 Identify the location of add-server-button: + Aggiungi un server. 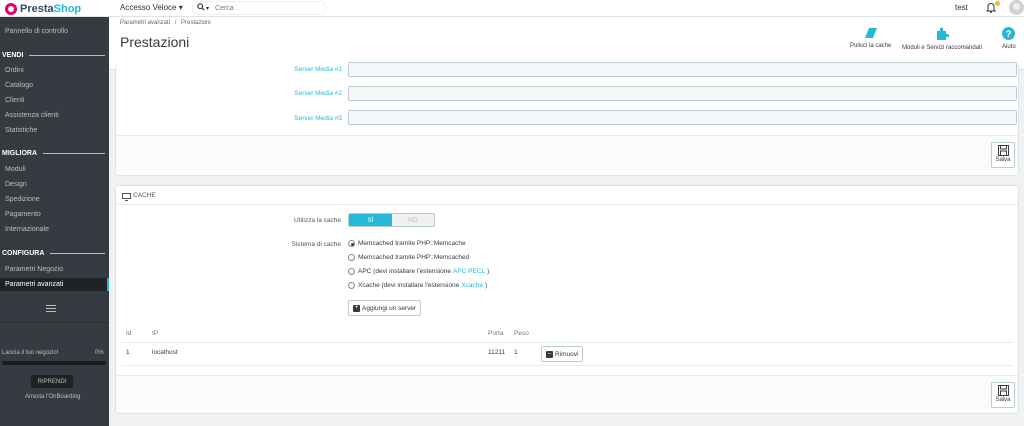
(385, 308).